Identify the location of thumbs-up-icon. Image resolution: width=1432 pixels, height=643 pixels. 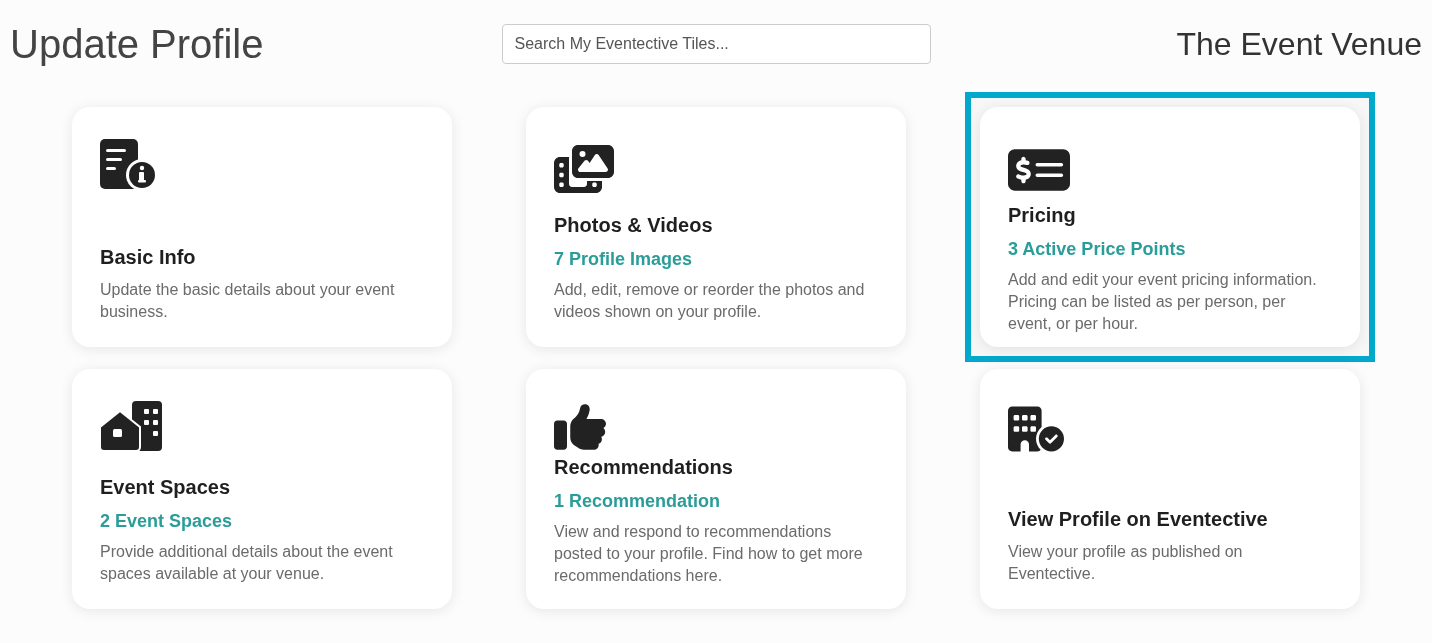
(580, 427).